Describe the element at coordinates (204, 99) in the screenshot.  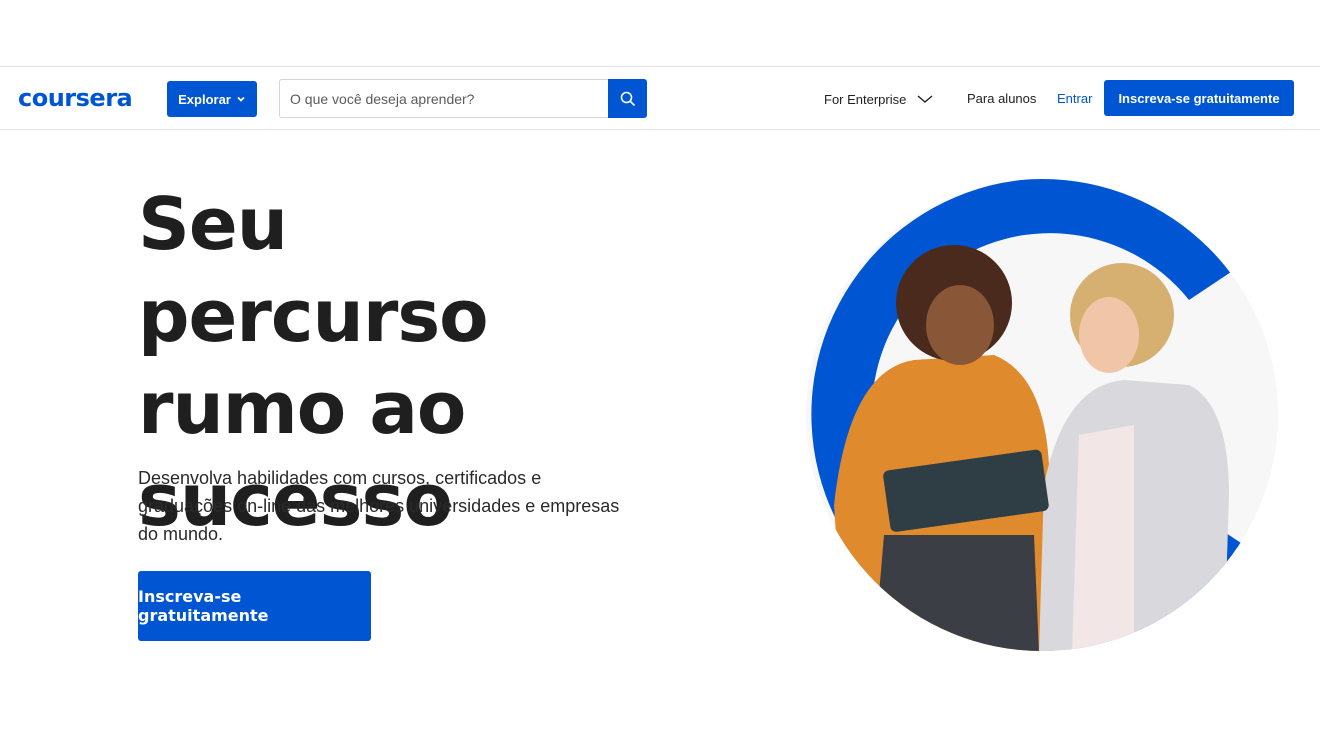
I see `explore-button-label: Explorar` at that location.